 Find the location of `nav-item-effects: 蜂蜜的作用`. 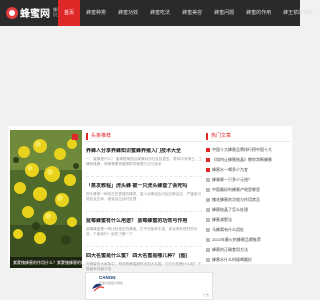

nav-item-effects: 蜂蜜的作用 is located at coordinates (258, 13).